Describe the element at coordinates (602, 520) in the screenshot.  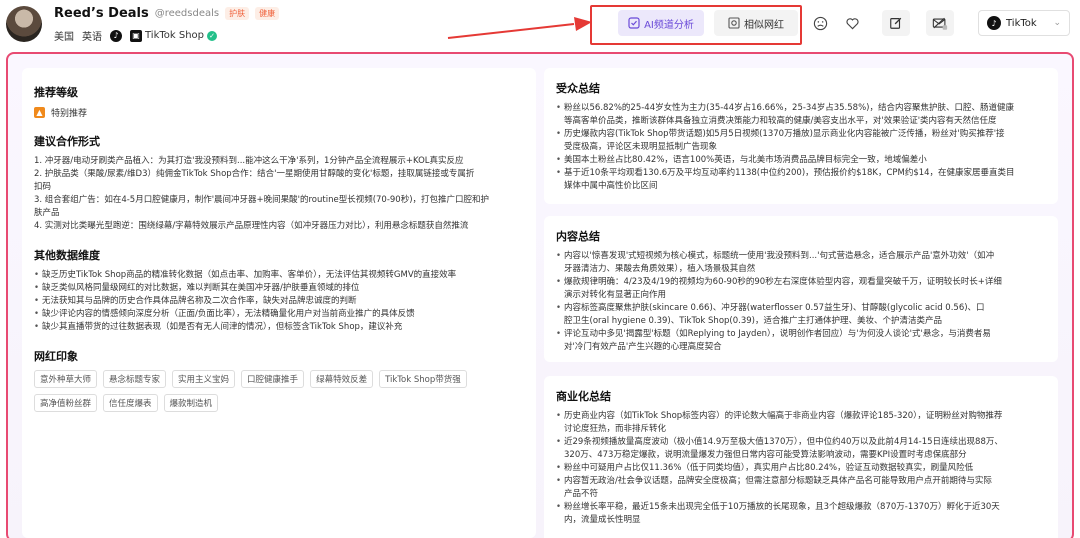
I see `list-item: 内，流量成长性明显` at that location.